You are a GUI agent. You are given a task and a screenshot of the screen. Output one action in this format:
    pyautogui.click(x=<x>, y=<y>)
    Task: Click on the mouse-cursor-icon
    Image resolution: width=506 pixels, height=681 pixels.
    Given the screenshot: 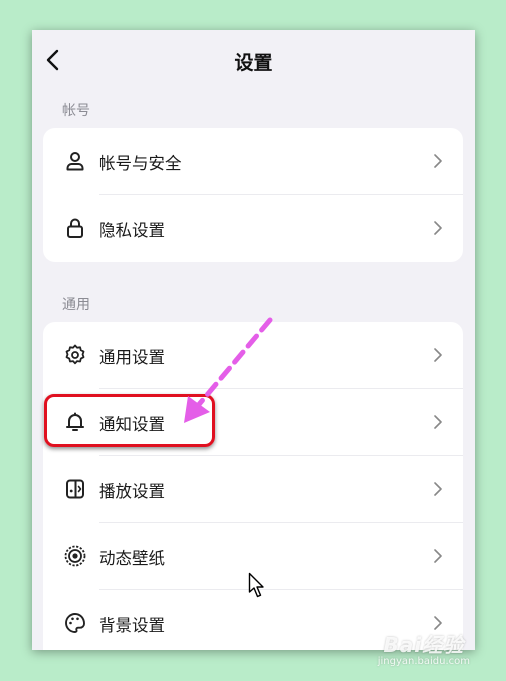 What is the action you would take?
    pyautogui.click(x=256, y=585)
    